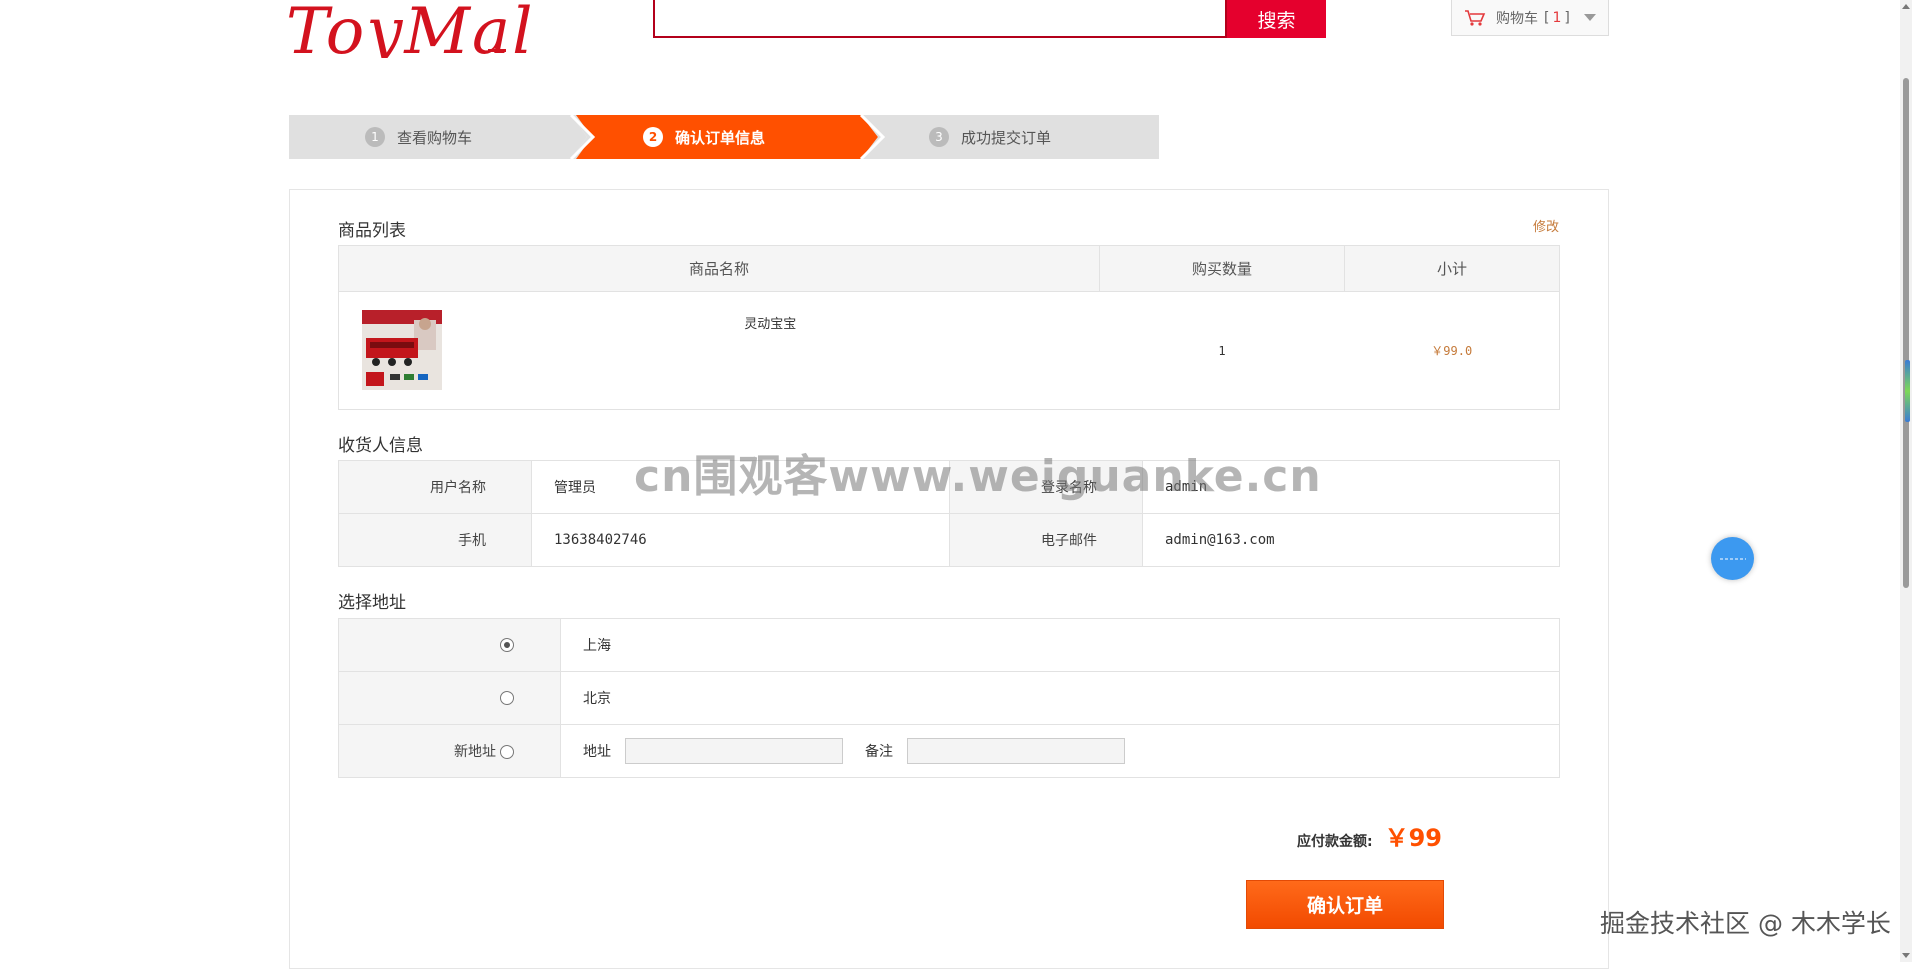 The height and width of the screenshot is (969, 1912). What do you see at coordinates (372, 231) in the screenshot?
I see `goods-list-title: 商品列表` at bounding box center [372, 231].